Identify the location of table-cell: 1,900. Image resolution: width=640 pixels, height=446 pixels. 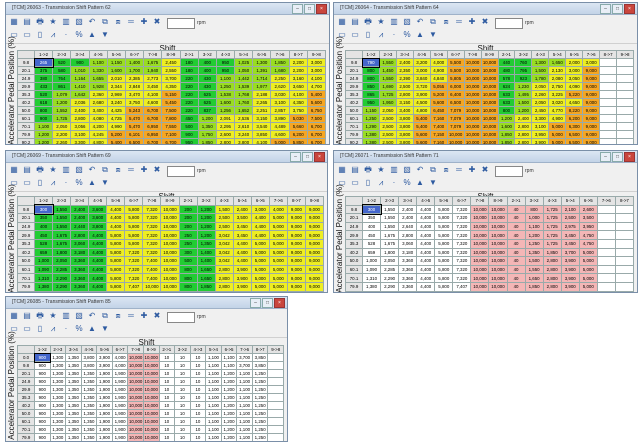
(104, 421).